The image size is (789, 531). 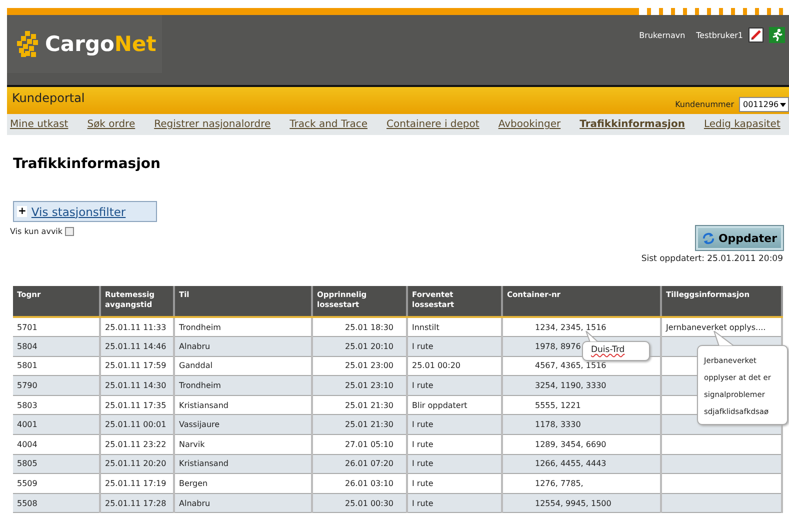 I want to click on nav-link: Trafikkinformasjon, so click(x=632, y=124).